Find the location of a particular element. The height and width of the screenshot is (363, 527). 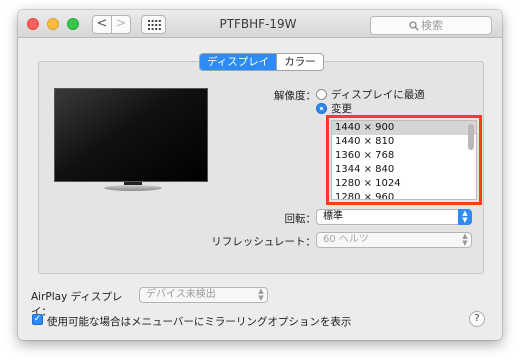

mirroring-label: 使用可能な場合はメニューバーにミラーリングオプションを表示 is located at coordinates (199, 322).